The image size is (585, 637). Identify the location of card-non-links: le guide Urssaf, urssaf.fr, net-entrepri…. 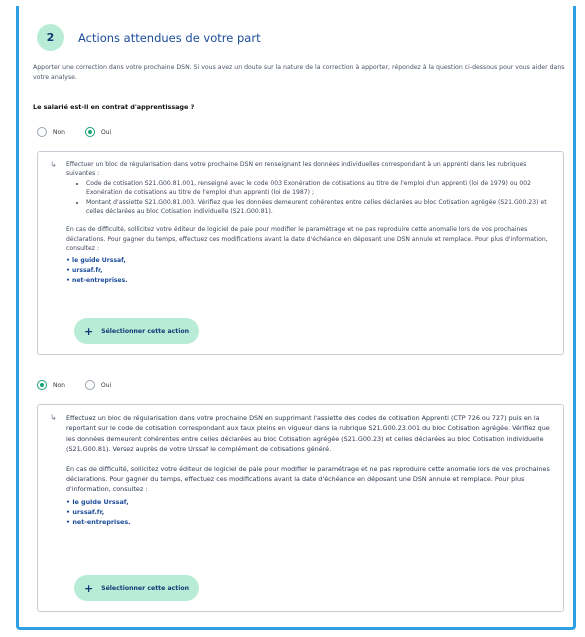
(308, 512).